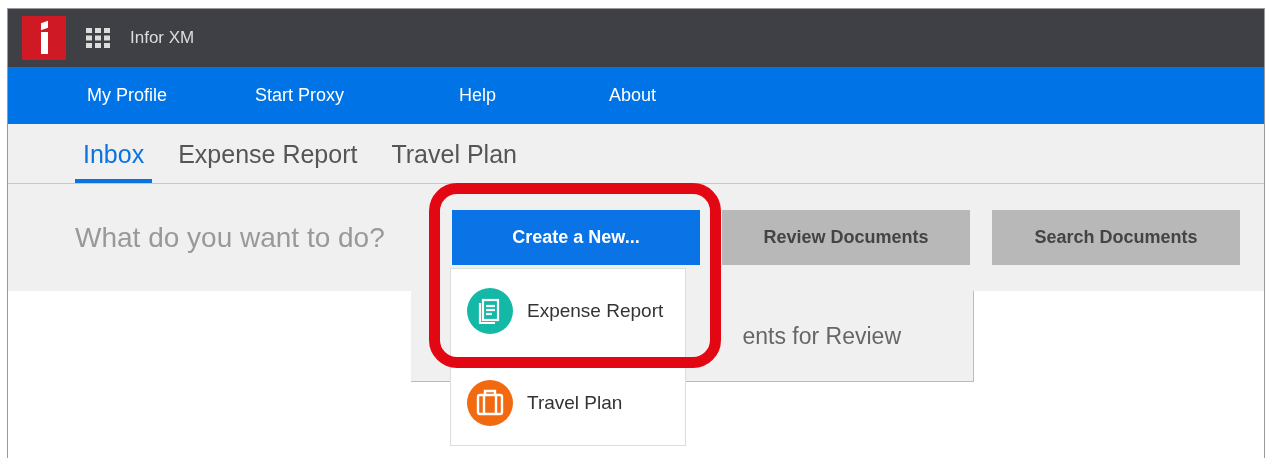 This screenshot has width=1269, height=458. What do you see at coordinates (162, 38) in the screenshot?
I see `app-title: Infor XM` at bounding box center [162, 38].